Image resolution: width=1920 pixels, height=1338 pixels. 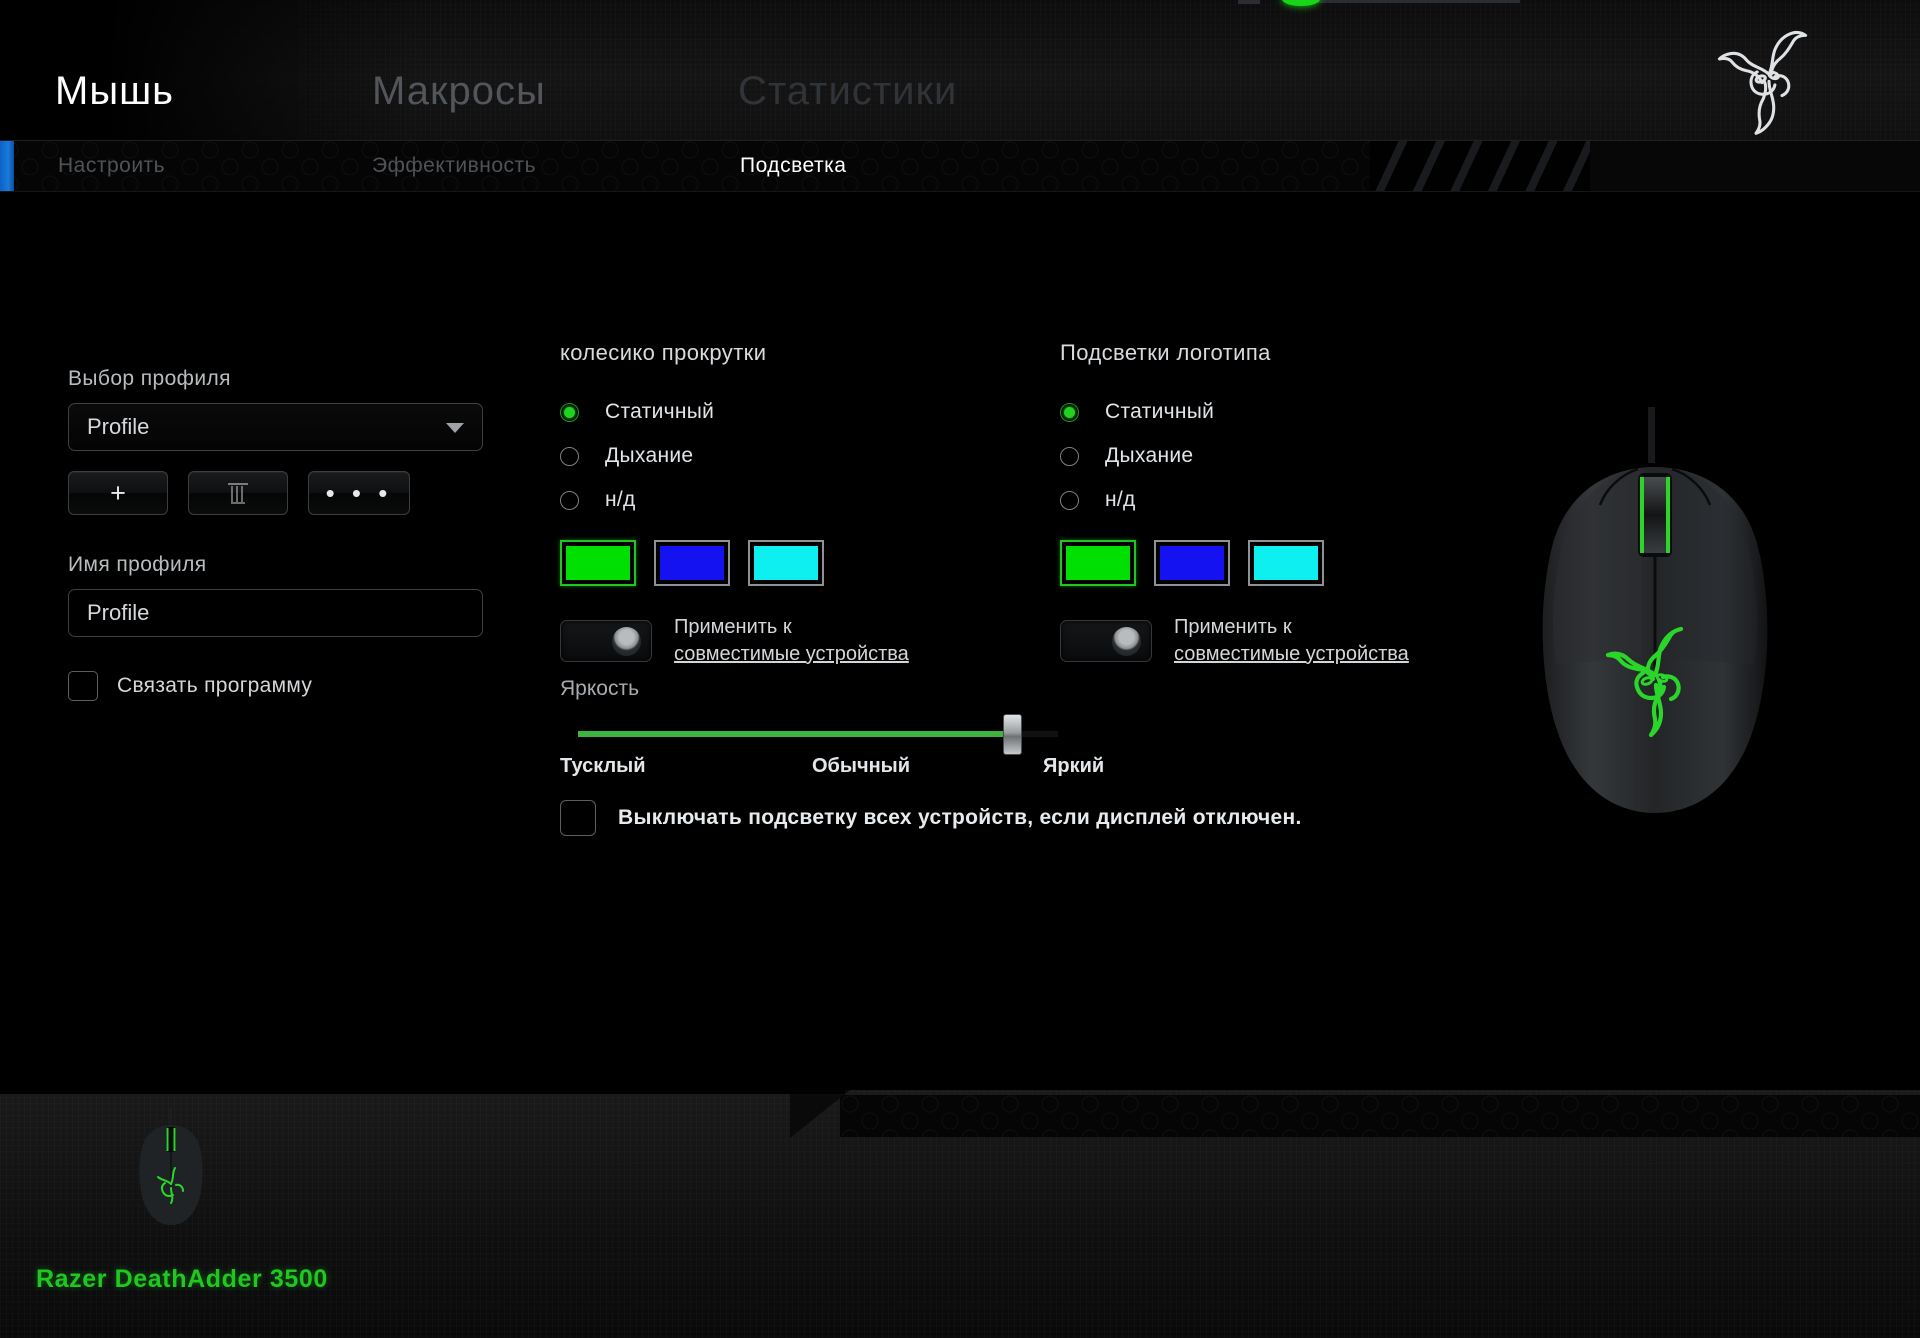 I want to click on app-header: Мышь Макросы Статистики, so click(x=960, y=70).